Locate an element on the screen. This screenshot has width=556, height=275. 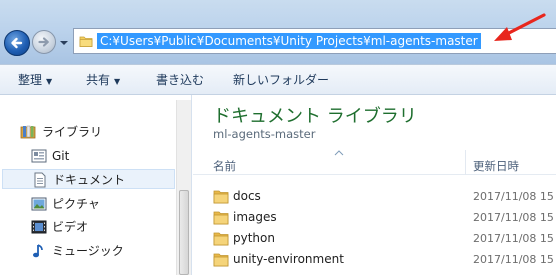
music-icon is located at coordinates (38, 251).